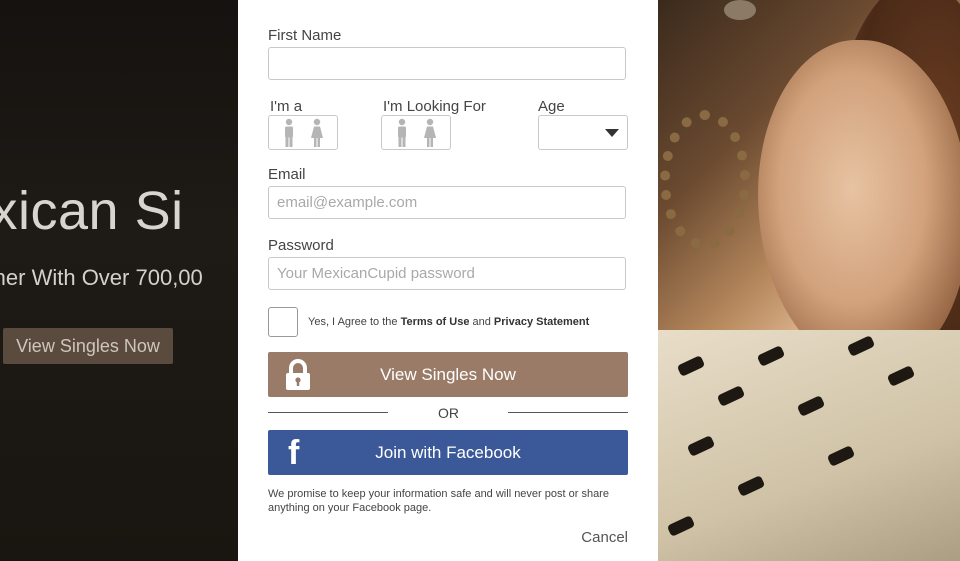  Describe the element at coordinates (447, 273) in the screenshot. I see `password-input` at that location.